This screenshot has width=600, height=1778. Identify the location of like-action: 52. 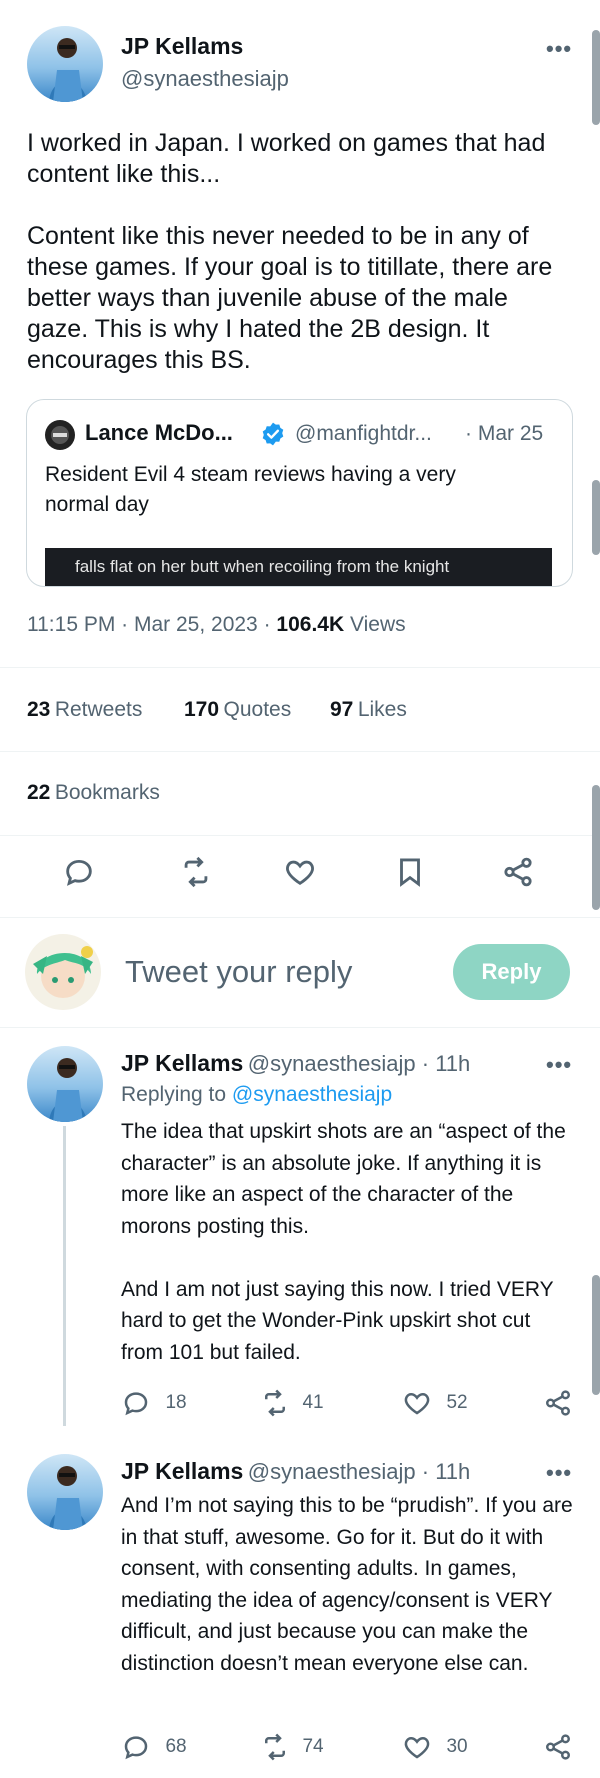
(435, 1403).